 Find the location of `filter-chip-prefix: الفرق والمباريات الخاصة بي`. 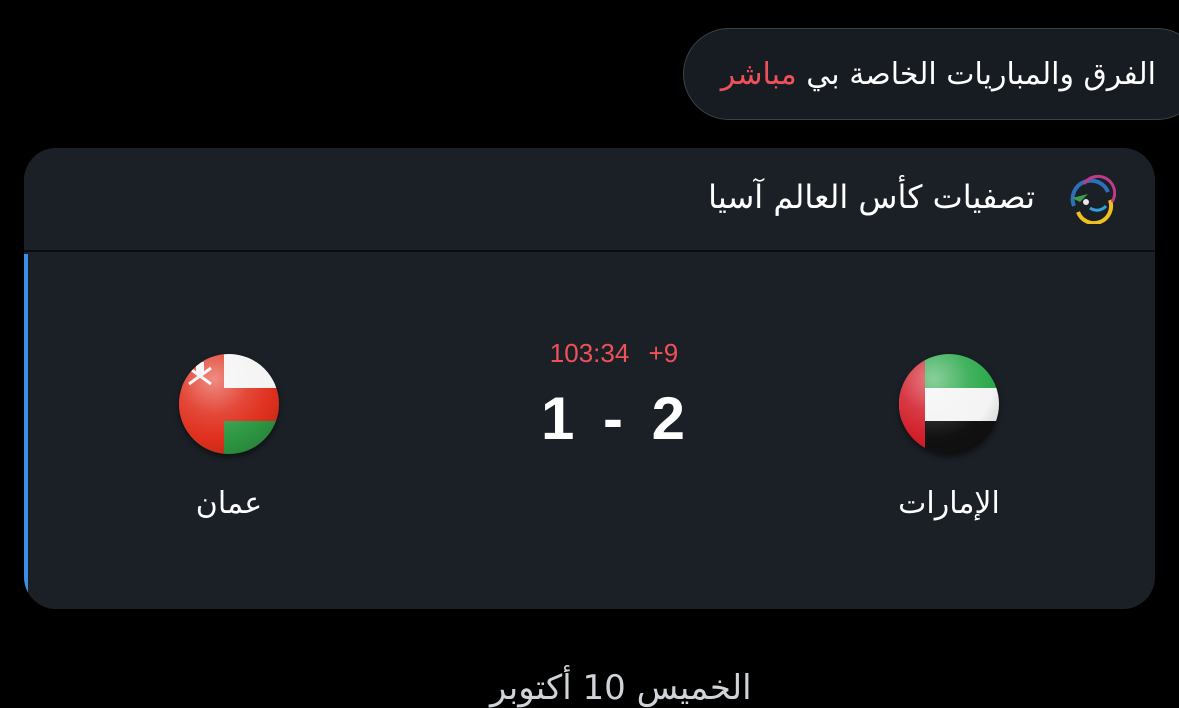

filter-chip-prefix: الفرق والمباريات الخاصة بي is located at coordinates (981, 74).